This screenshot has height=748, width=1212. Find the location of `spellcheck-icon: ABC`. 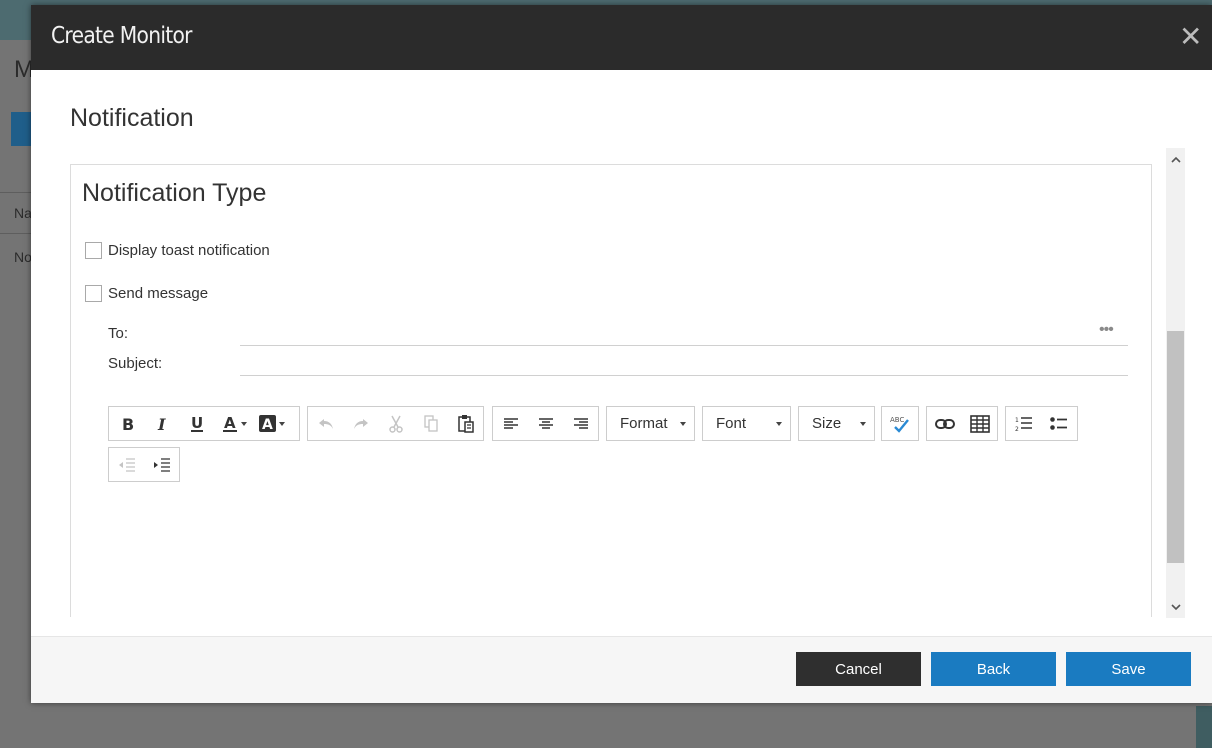

spellcheck-icon: ABC is located at coordinates (900, 423).